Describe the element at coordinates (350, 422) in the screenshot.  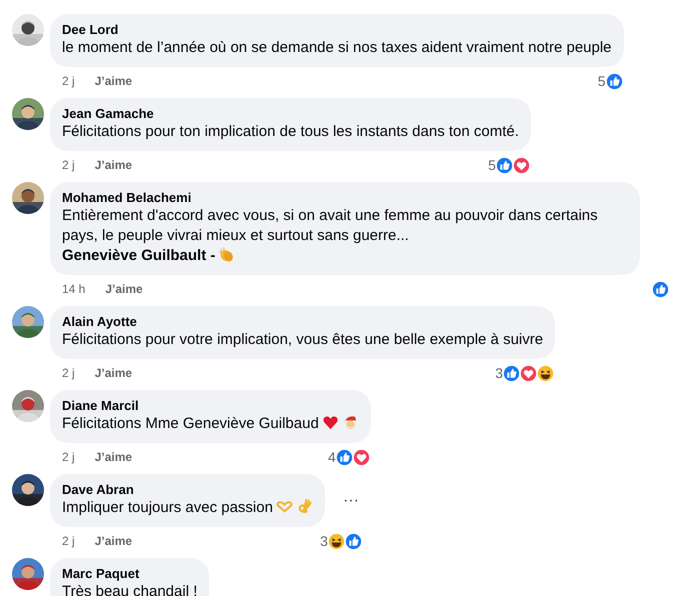
I see `santa-face-icon` at that location.